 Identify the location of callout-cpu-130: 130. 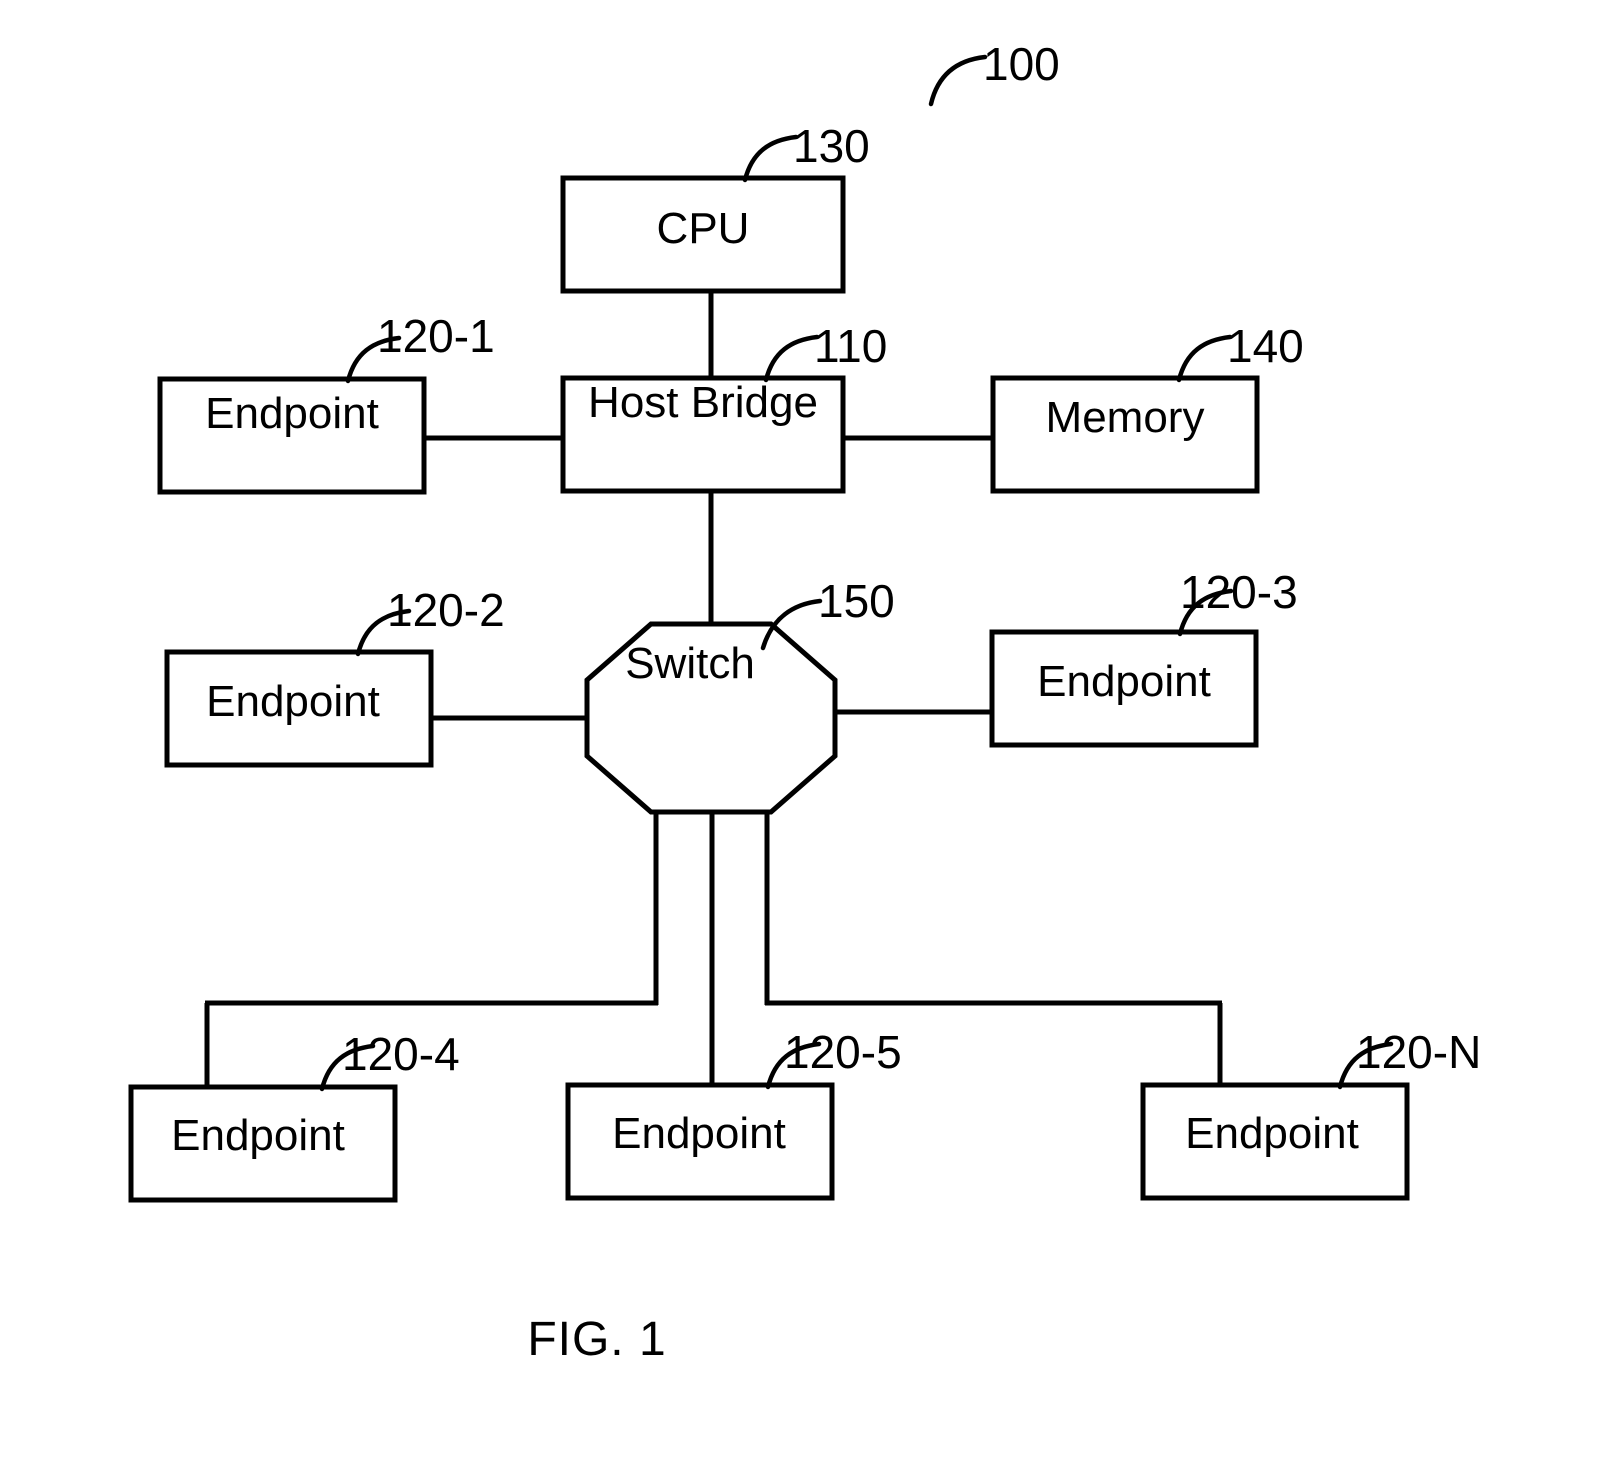
(806, 151).